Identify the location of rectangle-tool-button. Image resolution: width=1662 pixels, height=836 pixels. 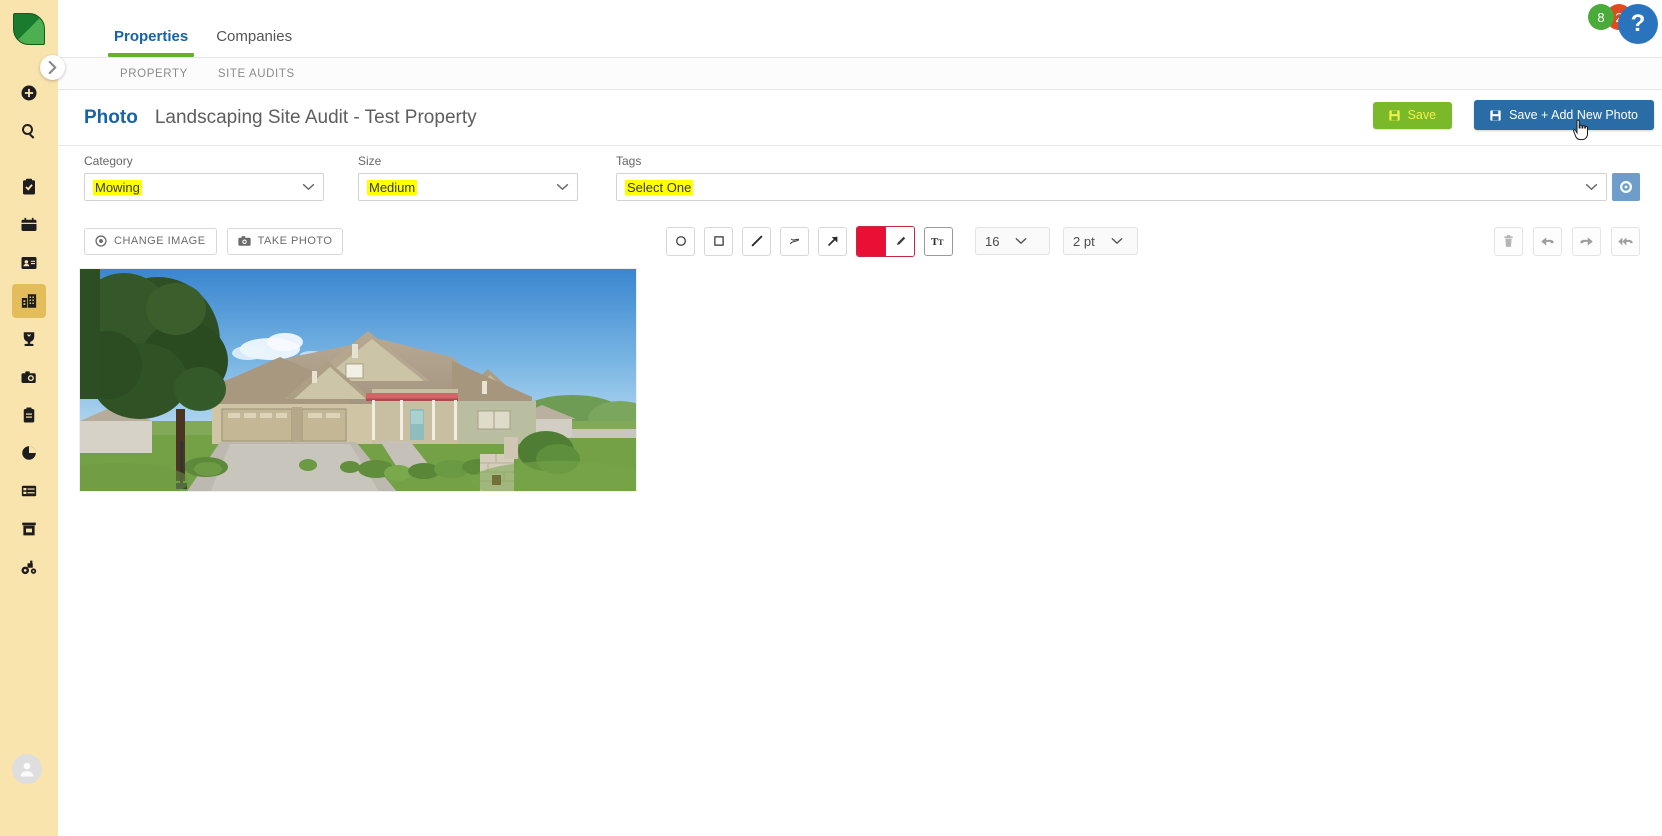
(718, 241).